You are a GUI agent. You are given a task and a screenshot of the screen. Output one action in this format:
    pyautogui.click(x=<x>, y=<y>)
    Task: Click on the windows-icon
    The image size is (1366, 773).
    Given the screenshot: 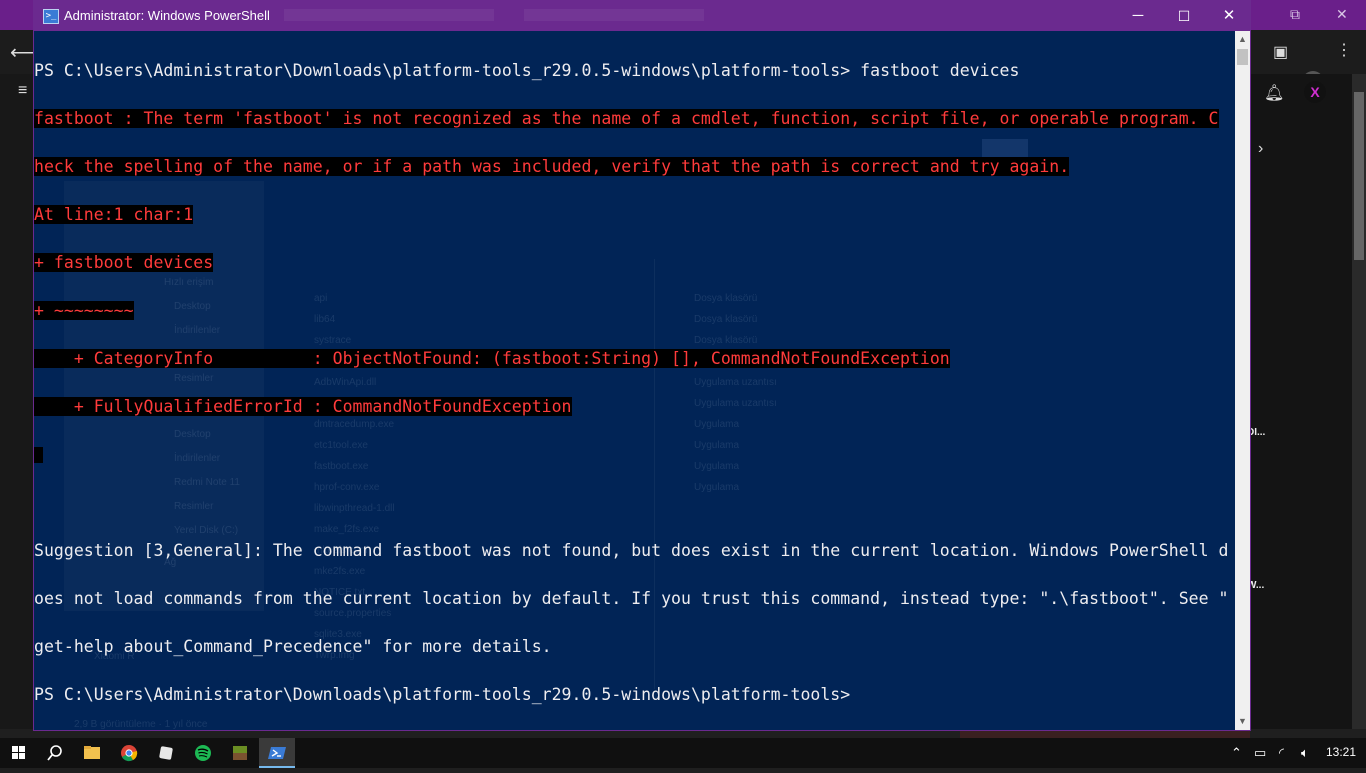 What is the action you would take?
    pyautogui.click(x=18, y=752)
    